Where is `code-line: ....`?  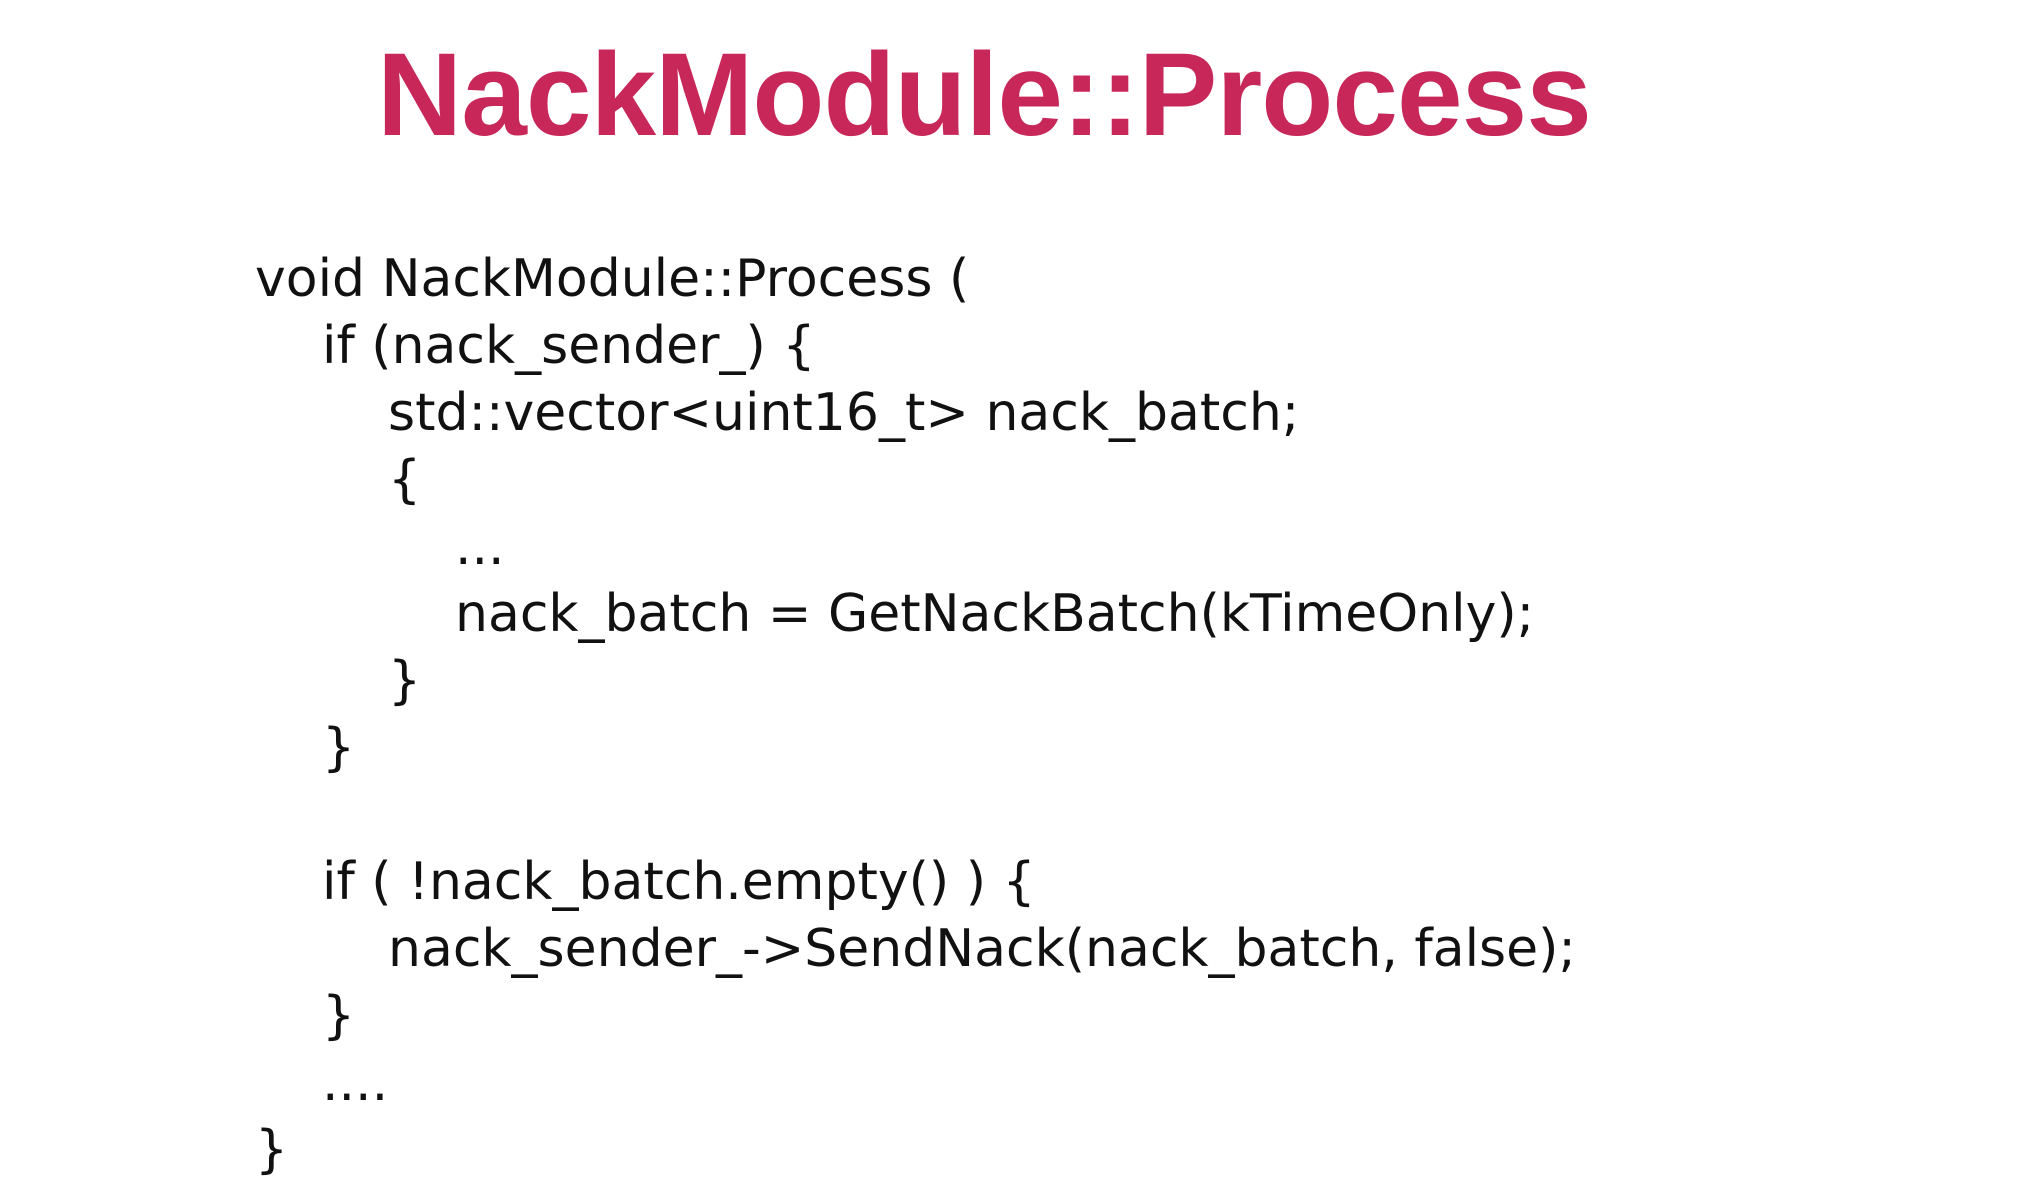 code-line: .... is located at coordinates (355, 1083).